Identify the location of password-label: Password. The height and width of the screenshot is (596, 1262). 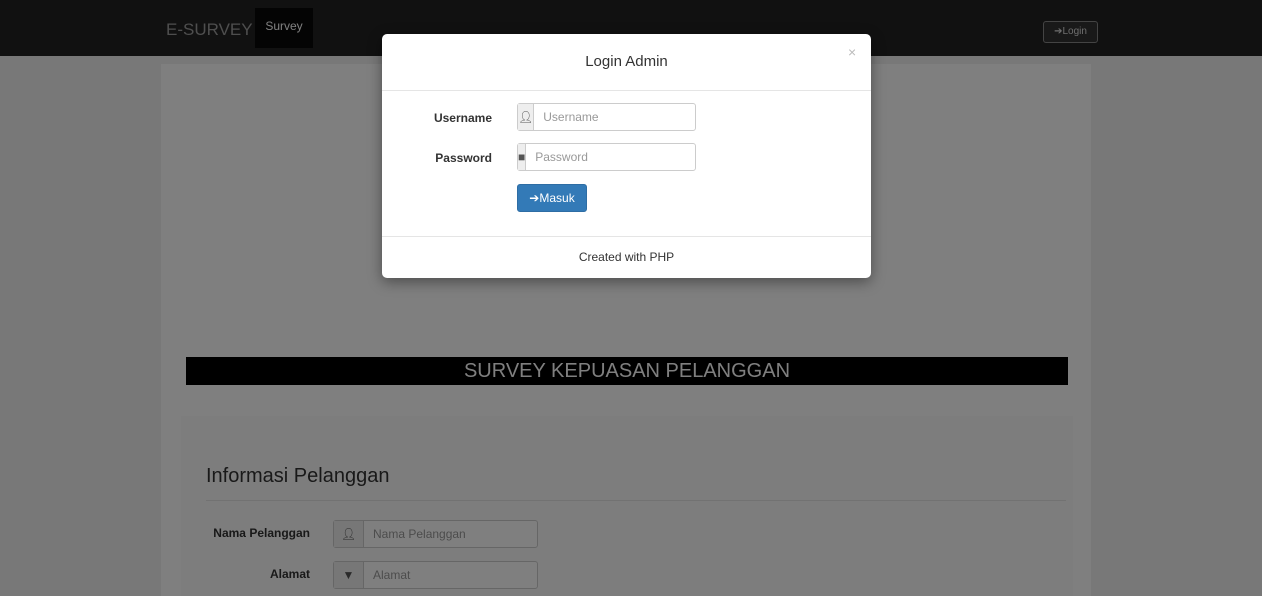
(463, 158).